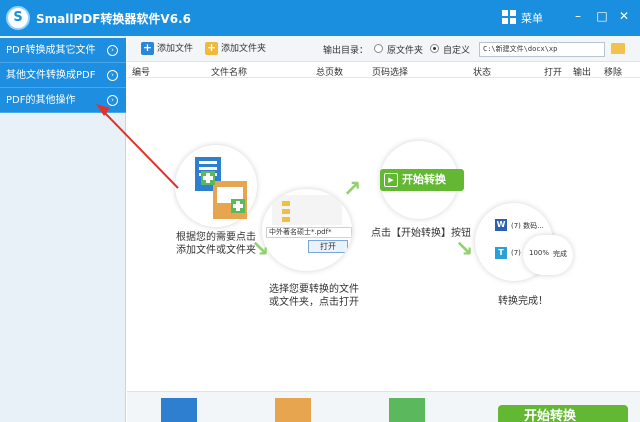 The height and width of the screenshot is (422, 640). Describe the element at coordinates (383, 406) in the screenshot. I see `bottom-bar: 开始转换` at that location.